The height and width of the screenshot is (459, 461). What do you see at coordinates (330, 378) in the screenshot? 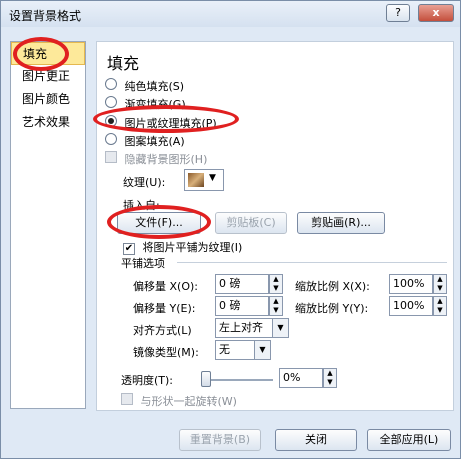
I see `transparency-spinner: ▲ ▼` at bounding box center [330, 378].